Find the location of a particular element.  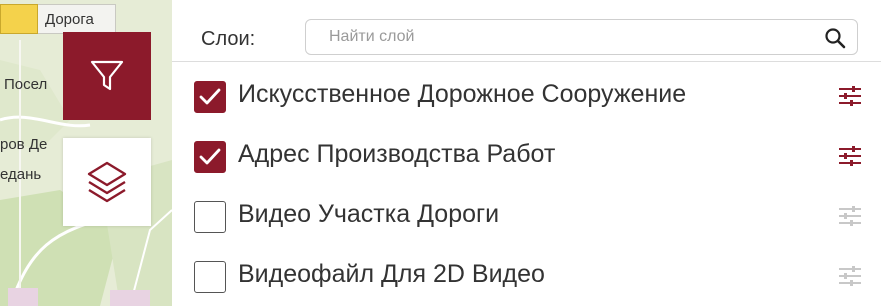

search-icon is located at coordinates (835, 38).